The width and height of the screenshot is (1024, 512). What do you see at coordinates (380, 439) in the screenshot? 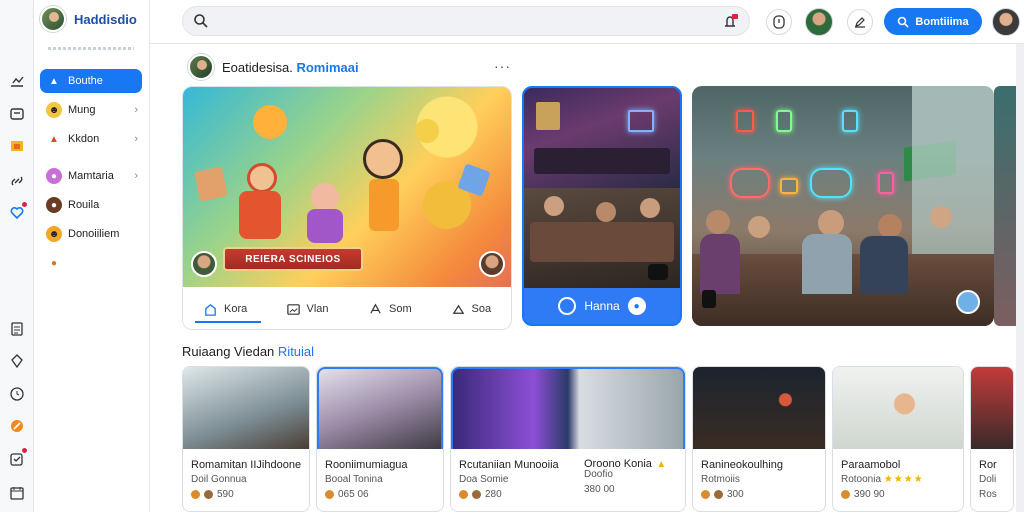
I see `video-card: Rooniimumiagua Booal Tonina 065 06` at bounding box center [380, 439].